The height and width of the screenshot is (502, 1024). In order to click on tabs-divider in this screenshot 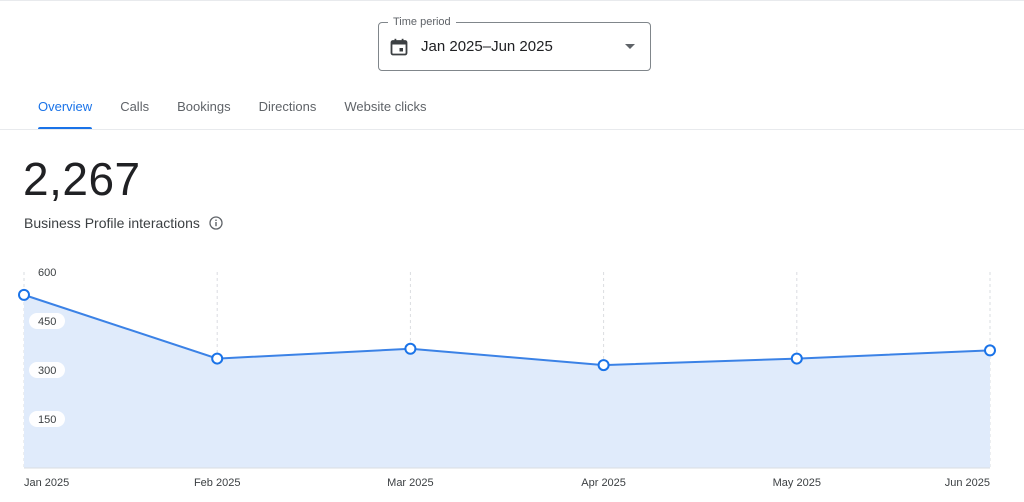, I will do `click(512, 129)`.